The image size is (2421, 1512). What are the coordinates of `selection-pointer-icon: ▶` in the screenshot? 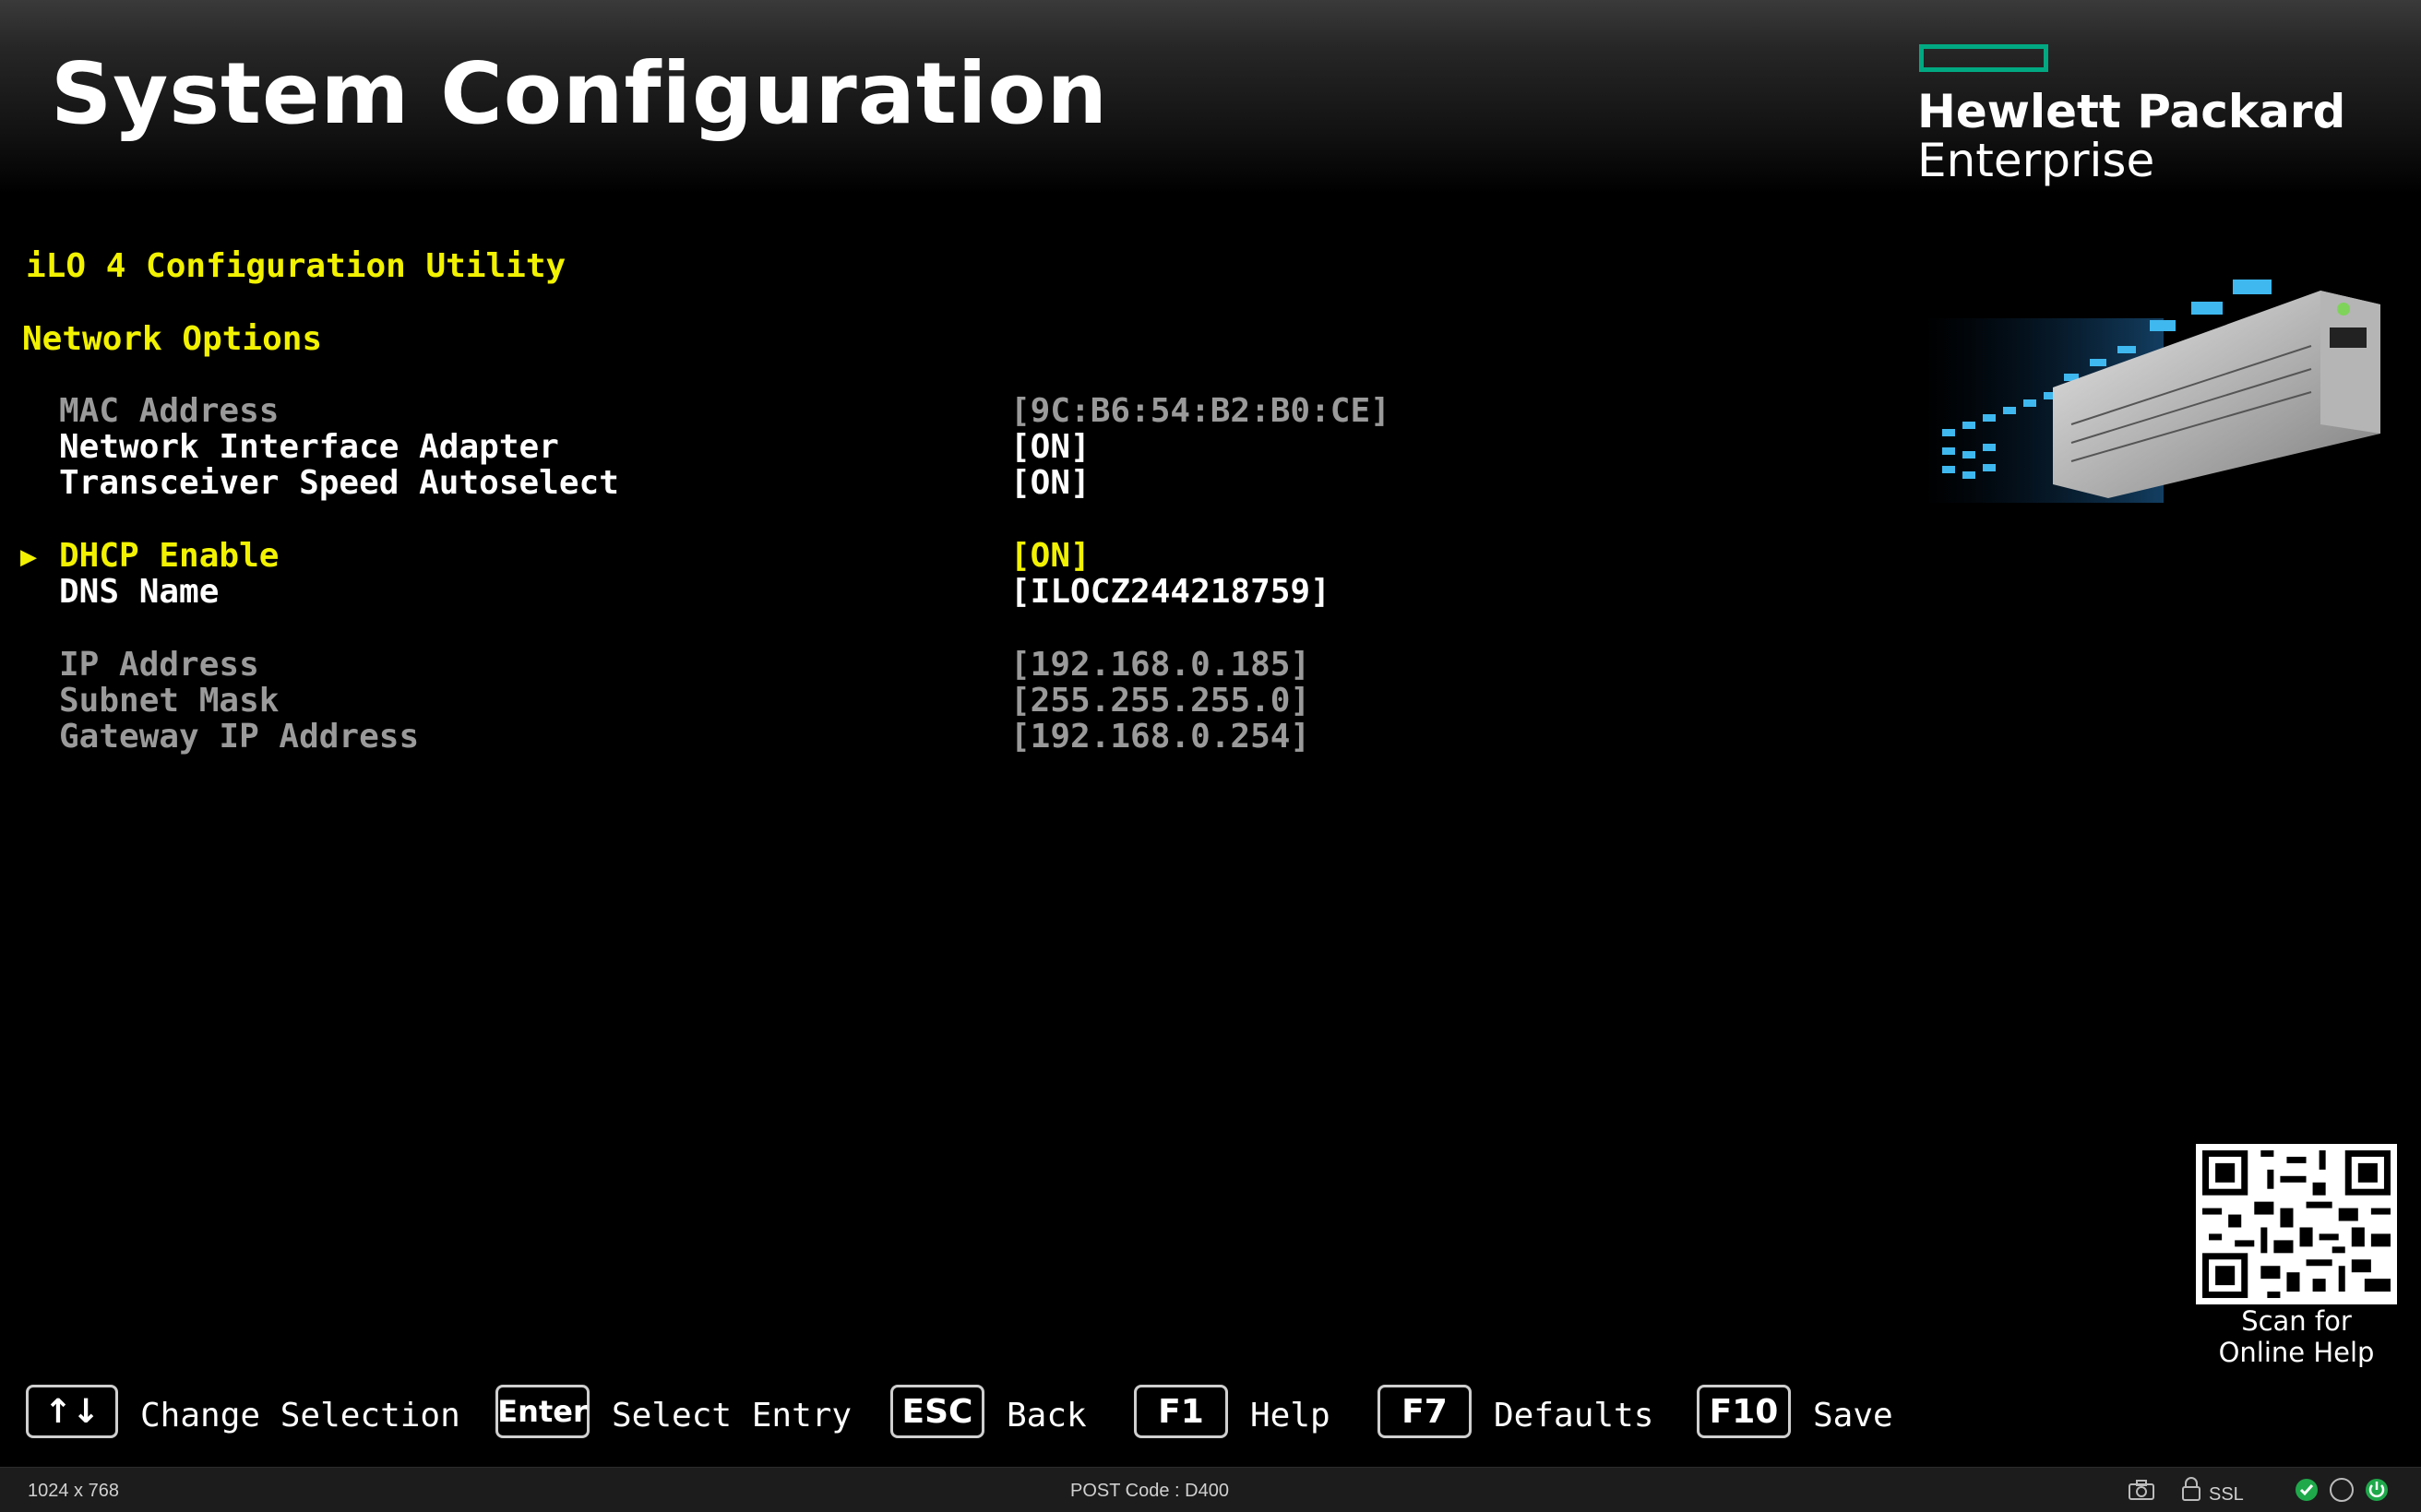 It's located at (29, 557).